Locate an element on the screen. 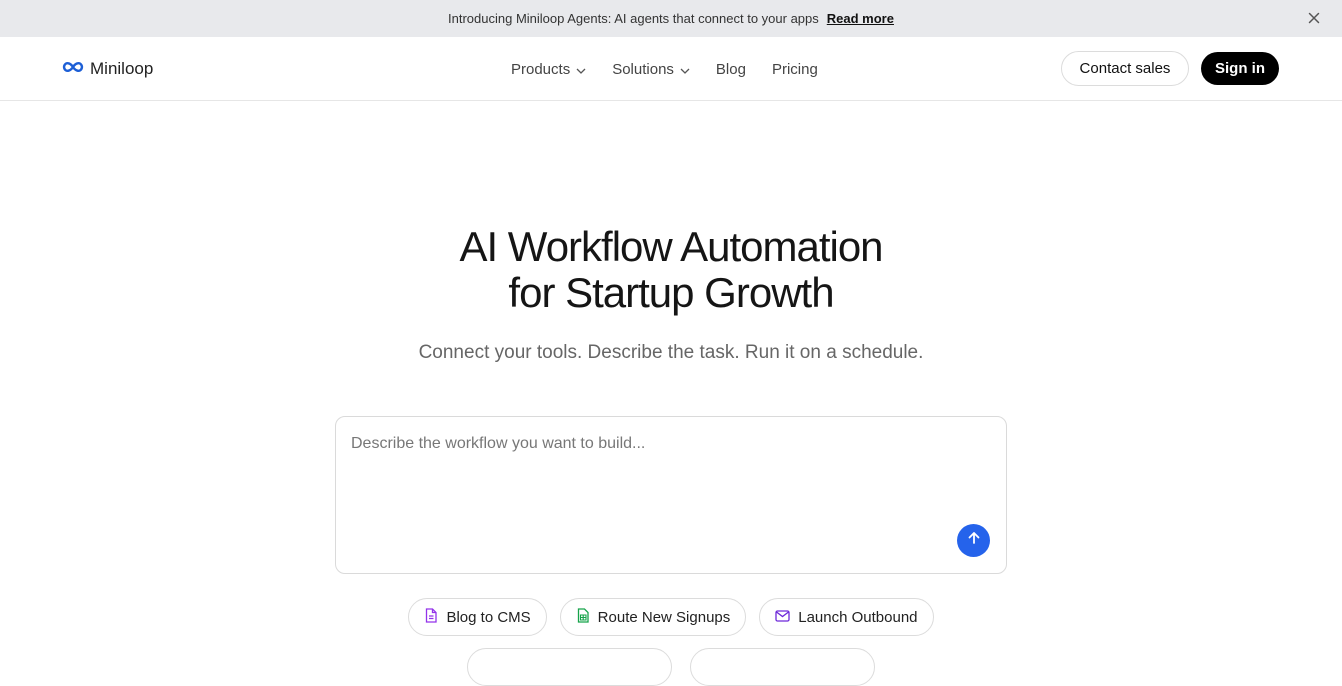 The image size is (1342, 686). brand-name: Miniloop is located at coordinates (122, 68).